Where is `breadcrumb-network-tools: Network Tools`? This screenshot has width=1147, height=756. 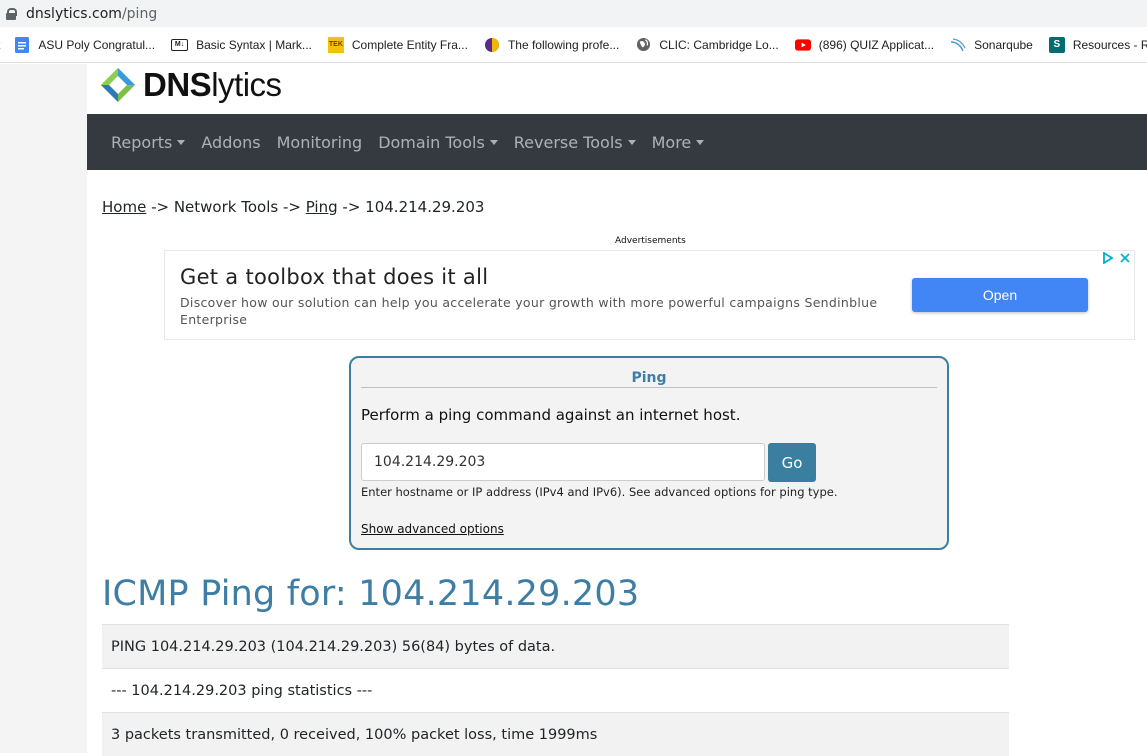
breadcrumb-network-tools: Network Tools is located at coordinates (226, 207).